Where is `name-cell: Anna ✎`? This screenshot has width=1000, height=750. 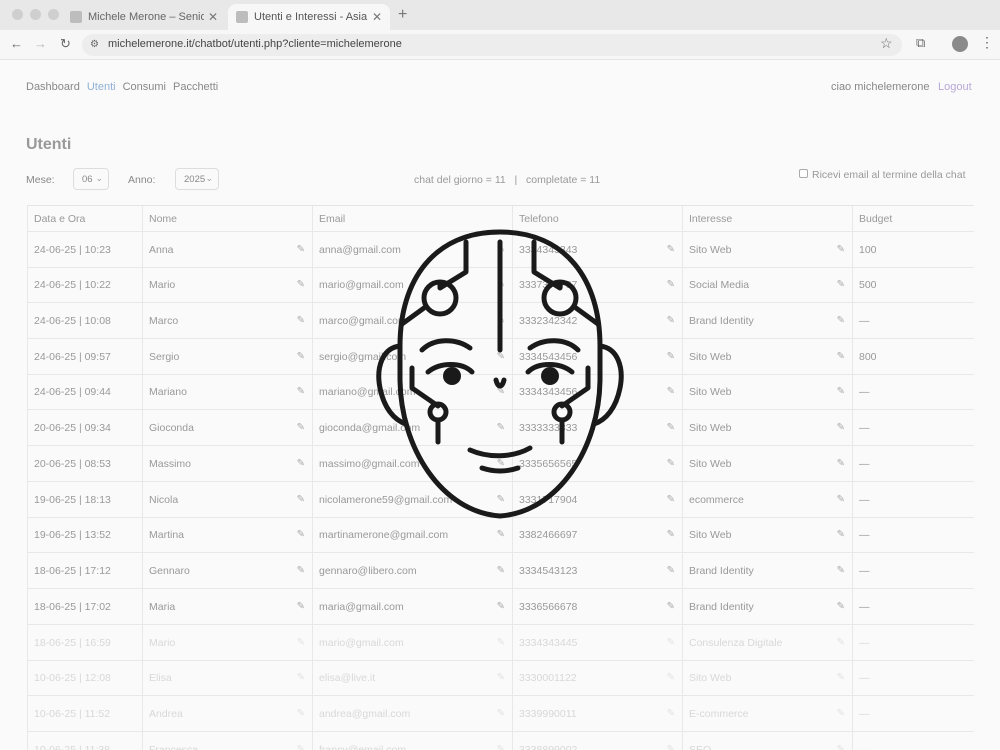
name-cell: Anna ✎ is located at coordinates (227, 249).